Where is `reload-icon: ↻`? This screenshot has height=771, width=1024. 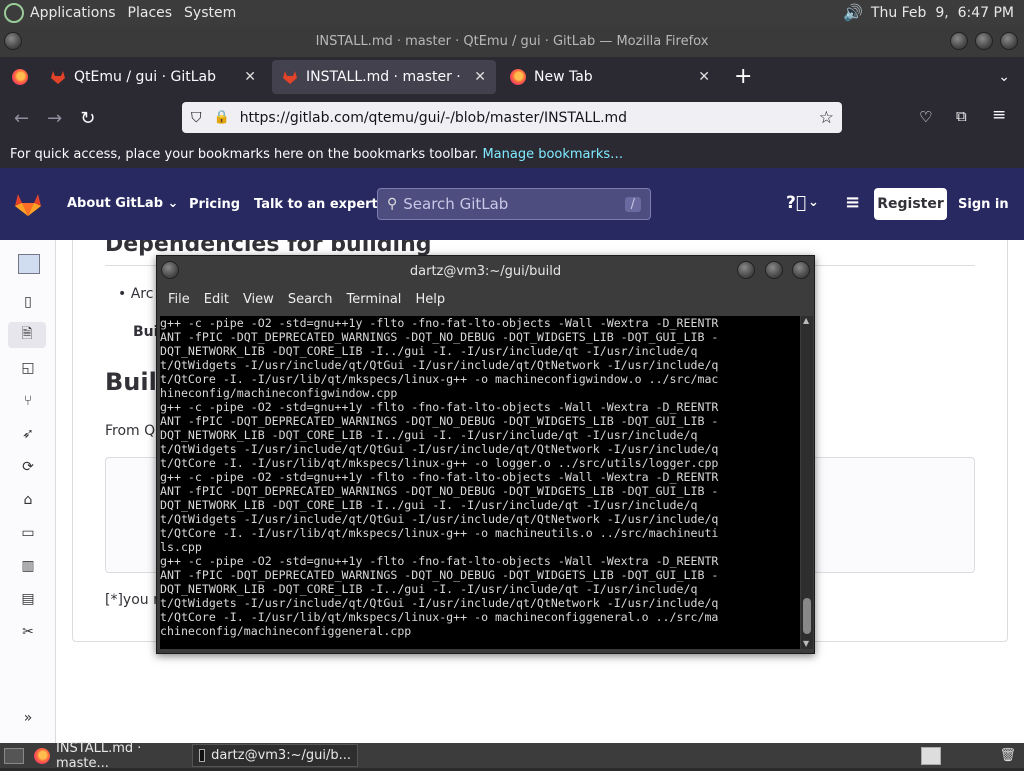
reload-icon: ↻ is located at coordinates (87, 118).